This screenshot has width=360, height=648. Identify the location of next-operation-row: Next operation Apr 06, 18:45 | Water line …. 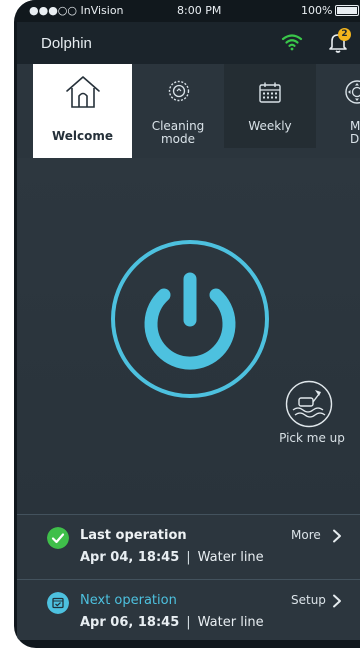
(188, 609).